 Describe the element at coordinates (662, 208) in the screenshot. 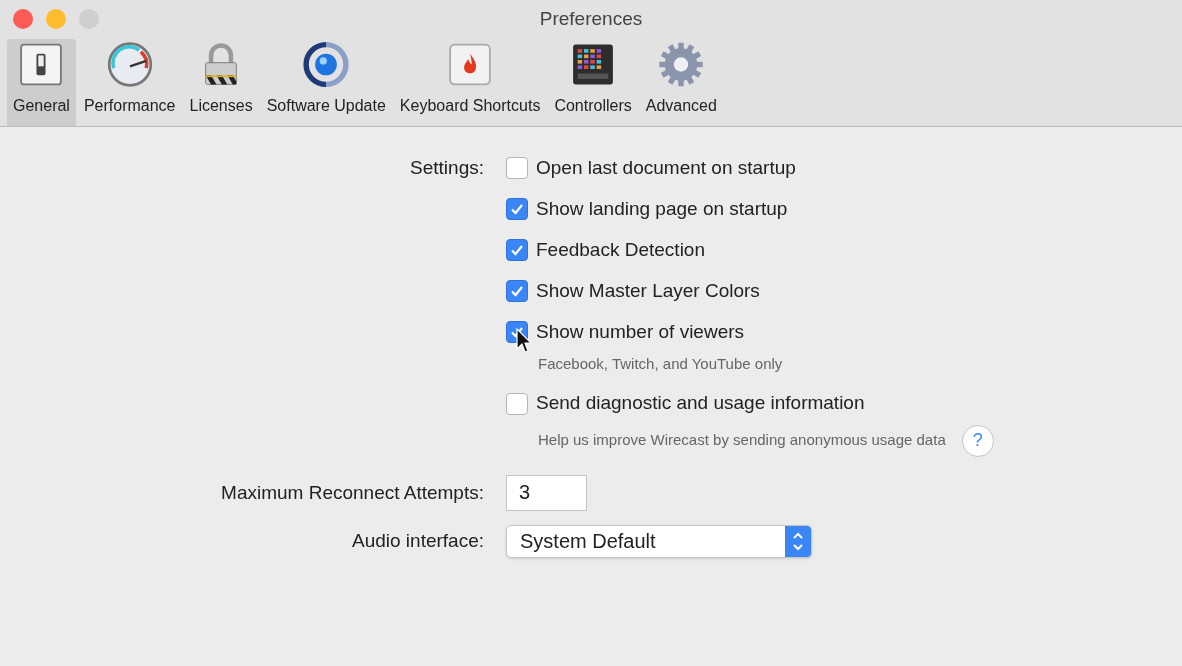

I see `checkbox-label: Show landing page on startup` at that location.